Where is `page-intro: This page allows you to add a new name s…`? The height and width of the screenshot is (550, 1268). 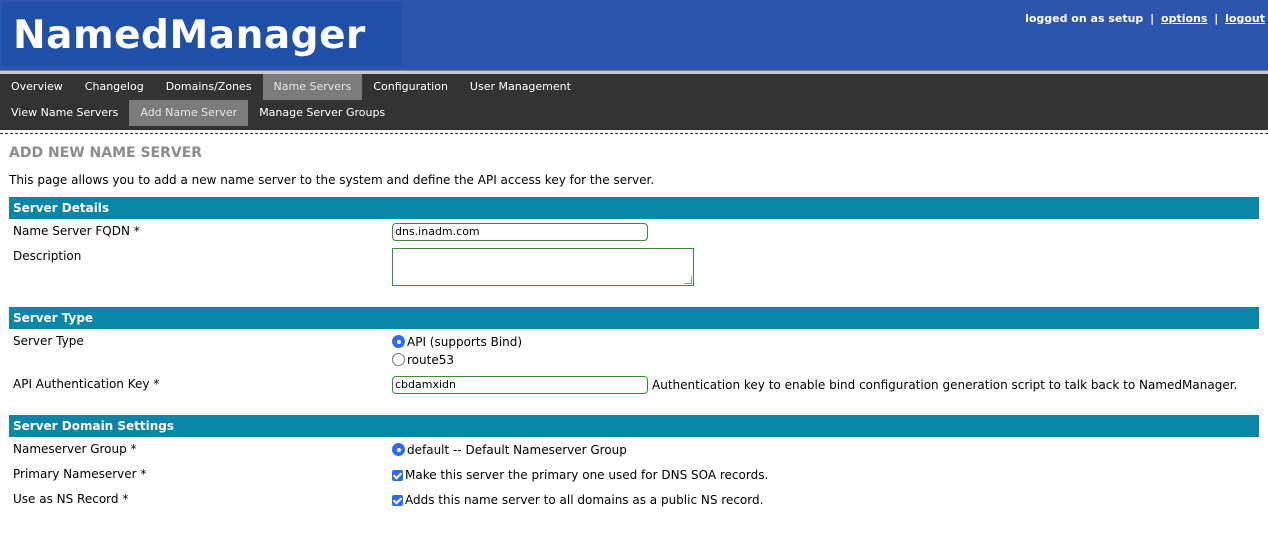 page-intro: This page allows you to add a new name s… is located at coordinates (332, 180).